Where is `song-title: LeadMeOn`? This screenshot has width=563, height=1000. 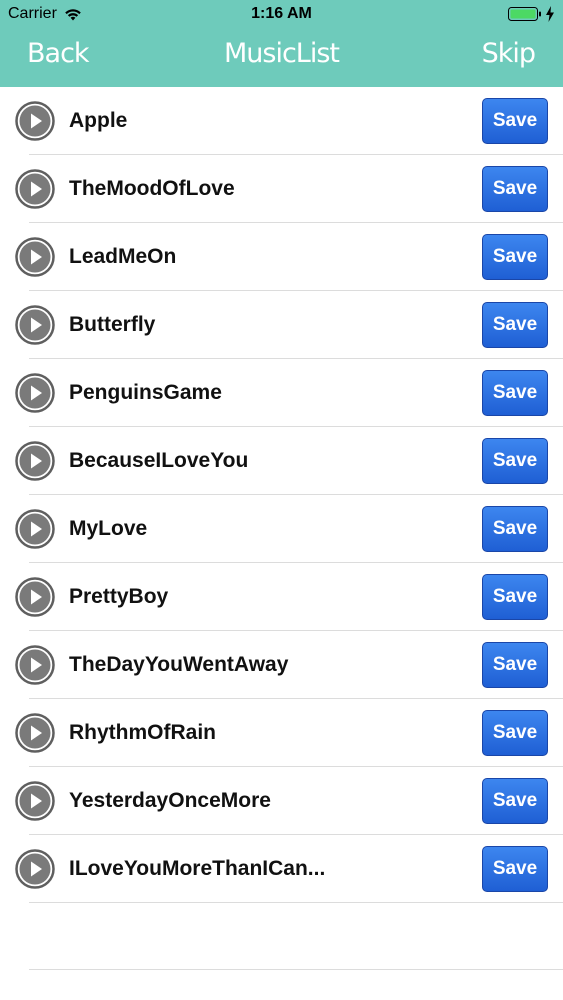 song-title: LeadMeOn is located at coordinates (123, 256).